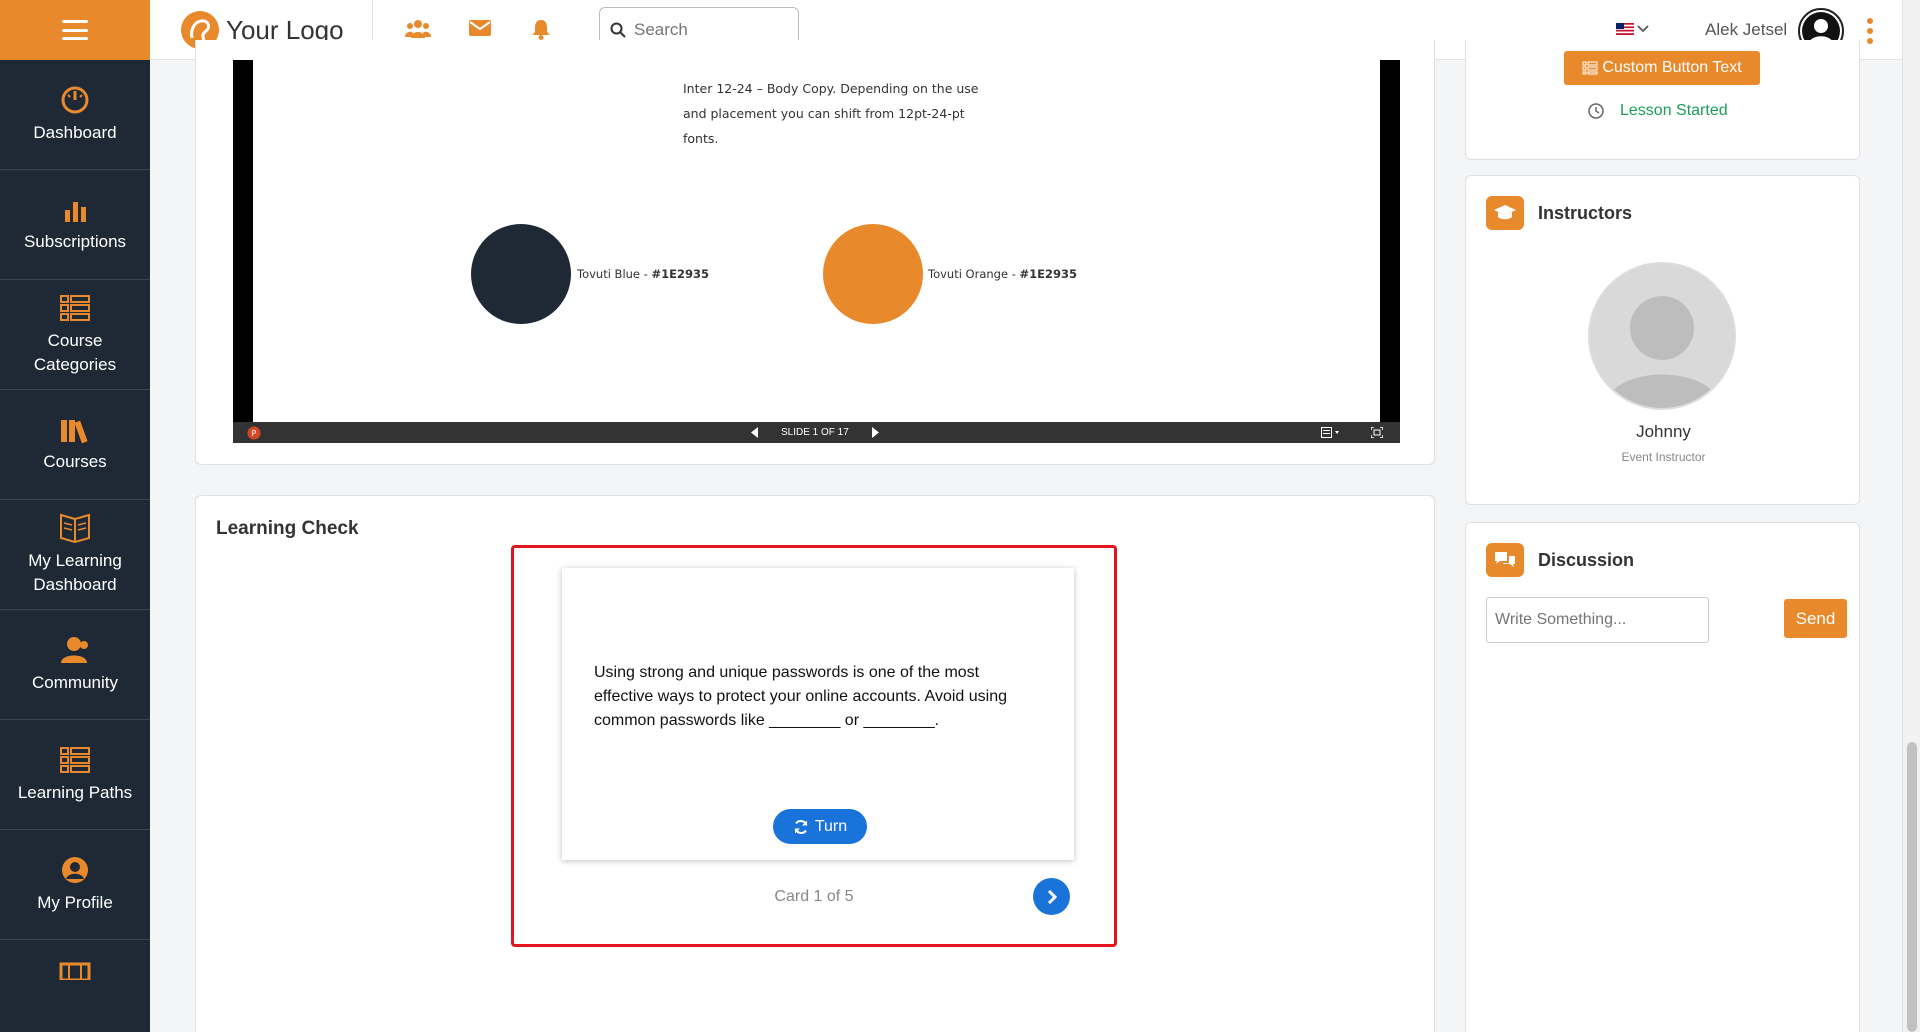  What do you see at coordinates (1377, 432) in the screenshot?
I see `fullscreen-icon` at bounding box center [1377, 432].